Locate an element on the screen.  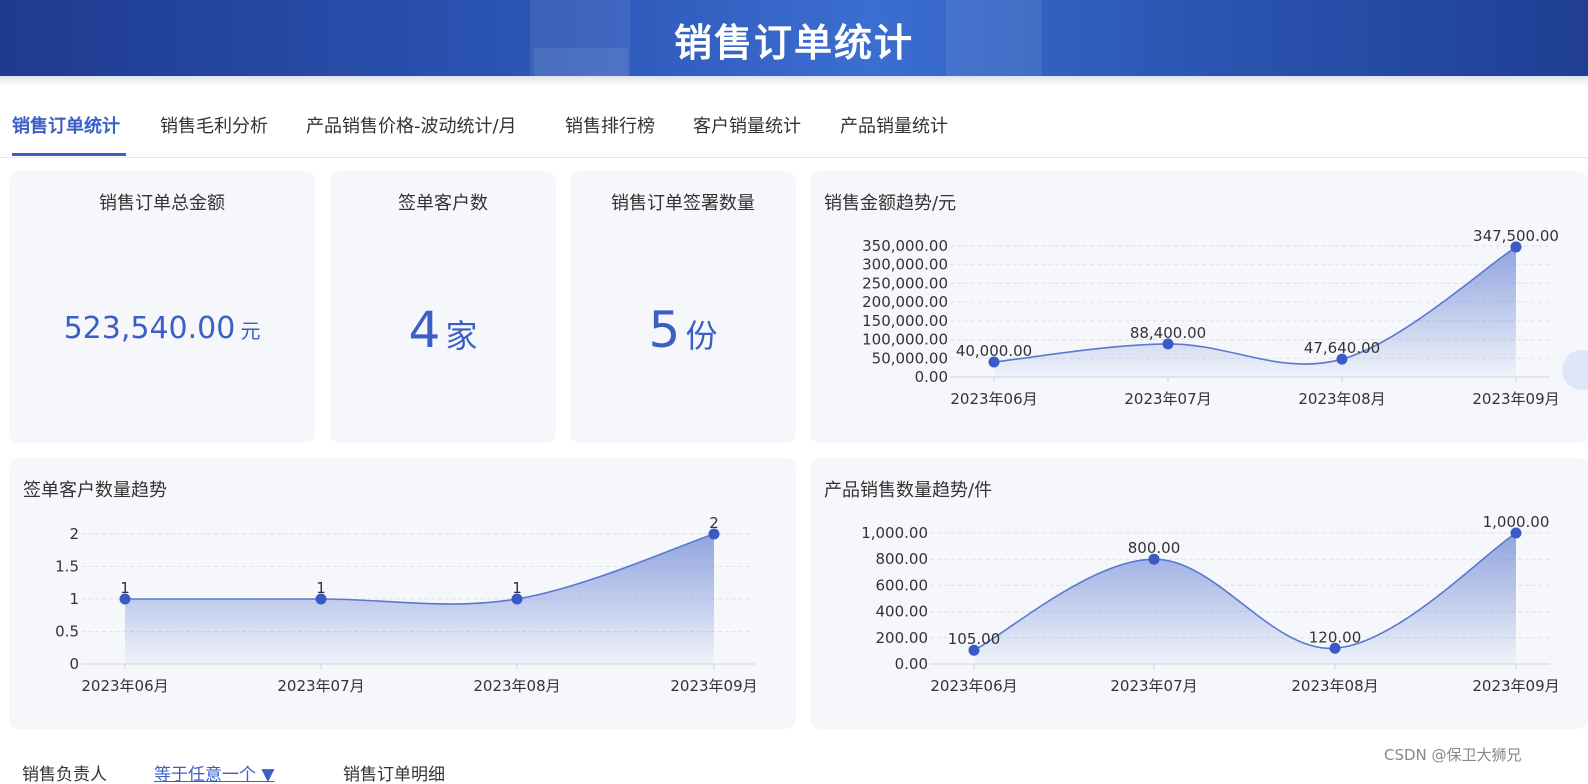
tab-gross-profit: 销售毛利分析 is located at coordinates (214, 125).